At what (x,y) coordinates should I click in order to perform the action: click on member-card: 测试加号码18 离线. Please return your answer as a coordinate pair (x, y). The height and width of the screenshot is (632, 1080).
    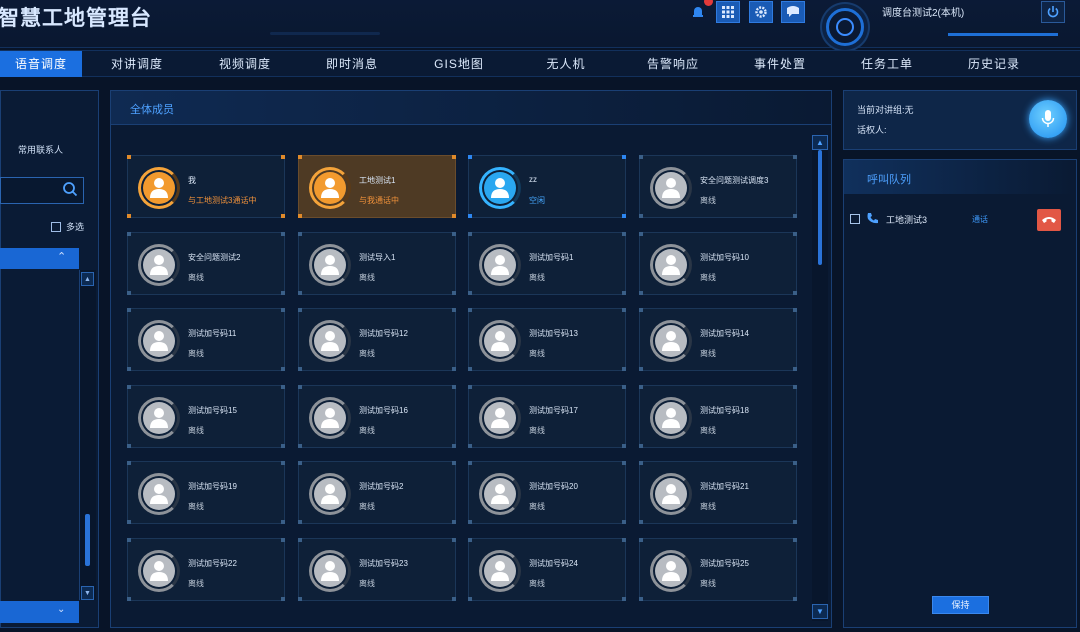
    Looking at the image, I should click on (718, 416).